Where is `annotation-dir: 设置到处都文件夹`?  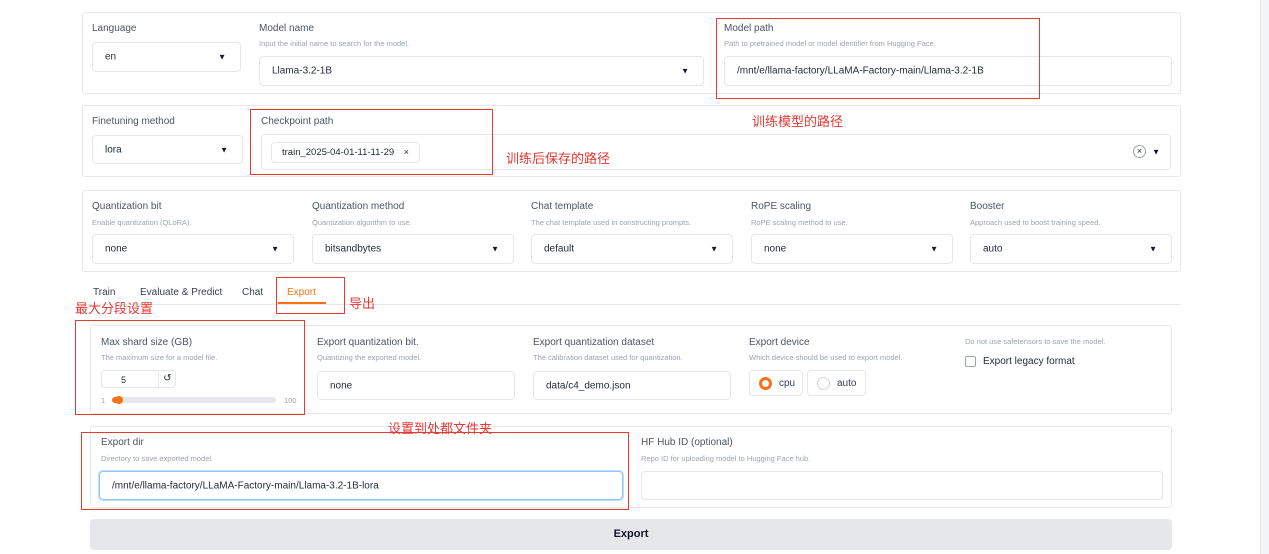
annotation-dir: 设置到处都文件夹 is located at coordinates (440, 429).